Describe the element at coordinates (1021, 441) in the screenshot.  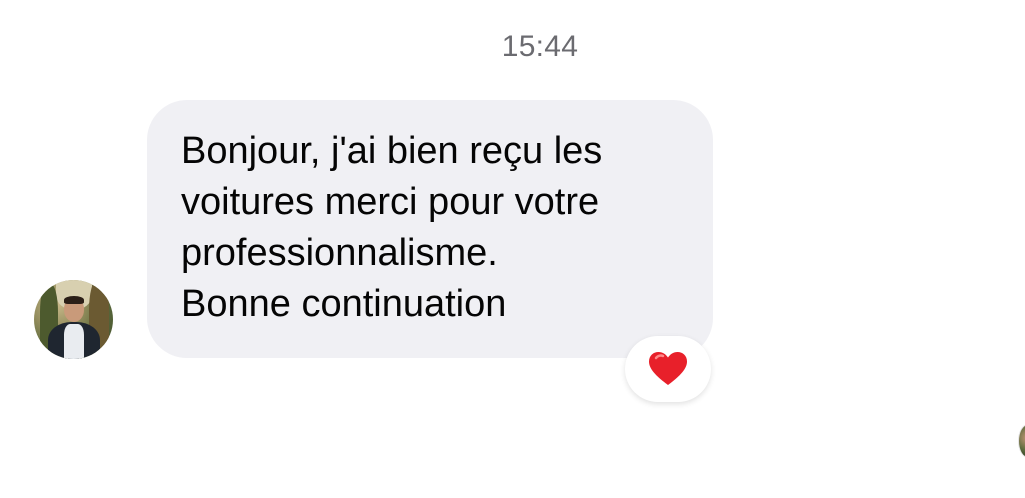
I see `seen-indicator-avatar` at that location.